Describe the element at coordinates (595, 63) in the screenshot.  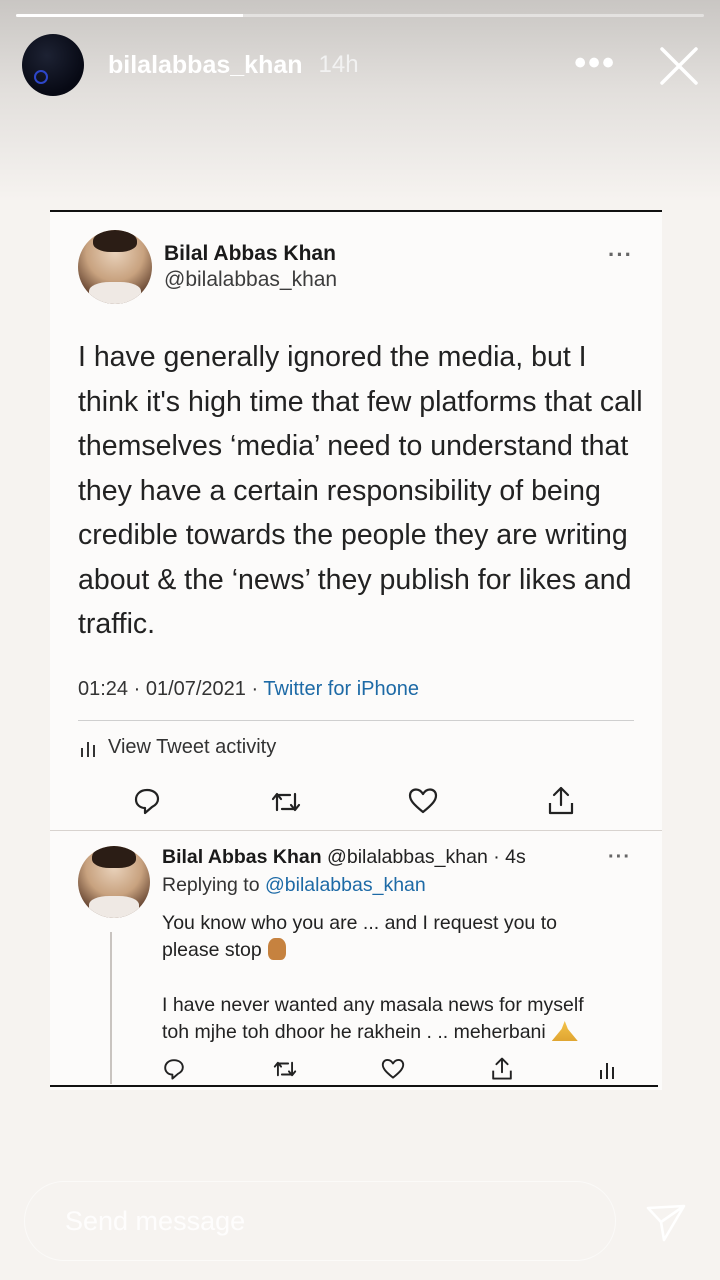
I see `more-horizontal-icon: •••` at that location.